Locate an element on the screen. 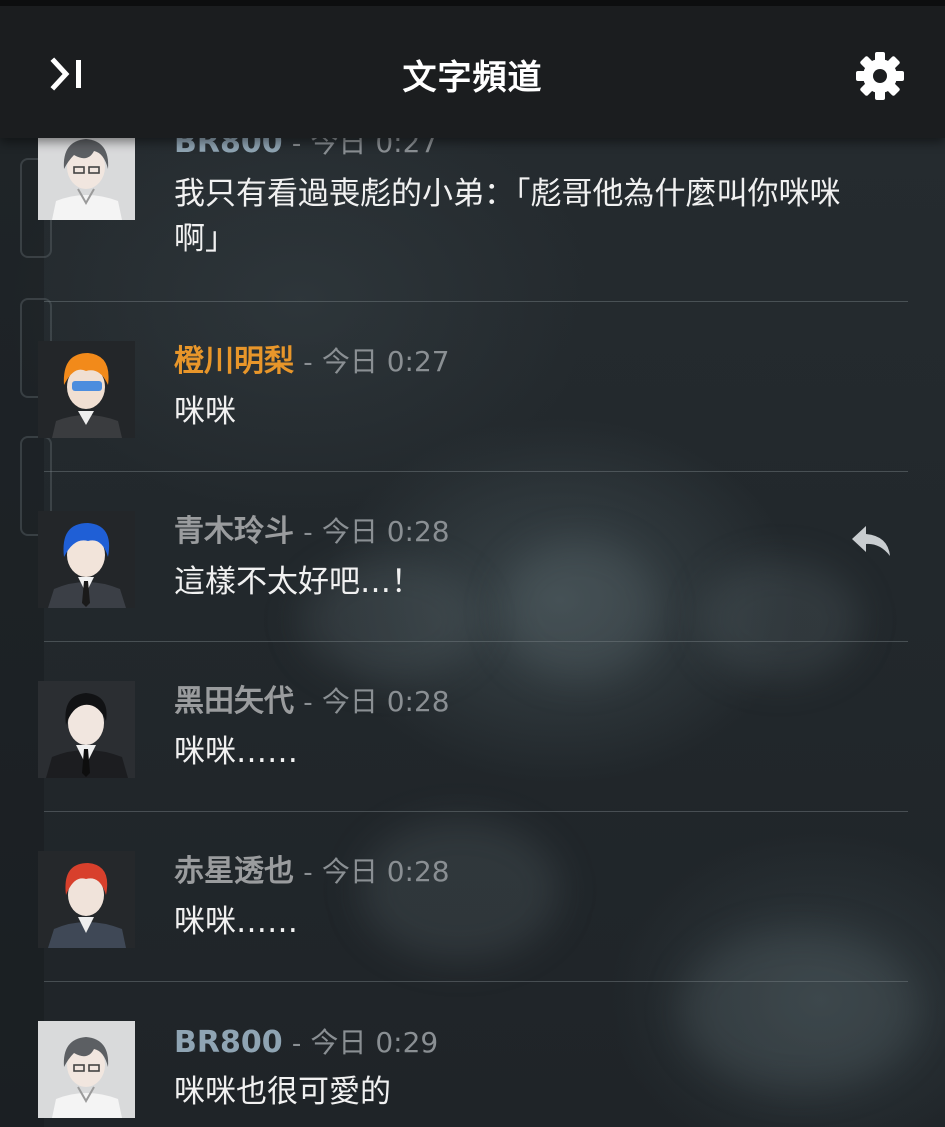 This screenshot has height=1127, width=945. gear-icon is located at coordinates (880, 76).